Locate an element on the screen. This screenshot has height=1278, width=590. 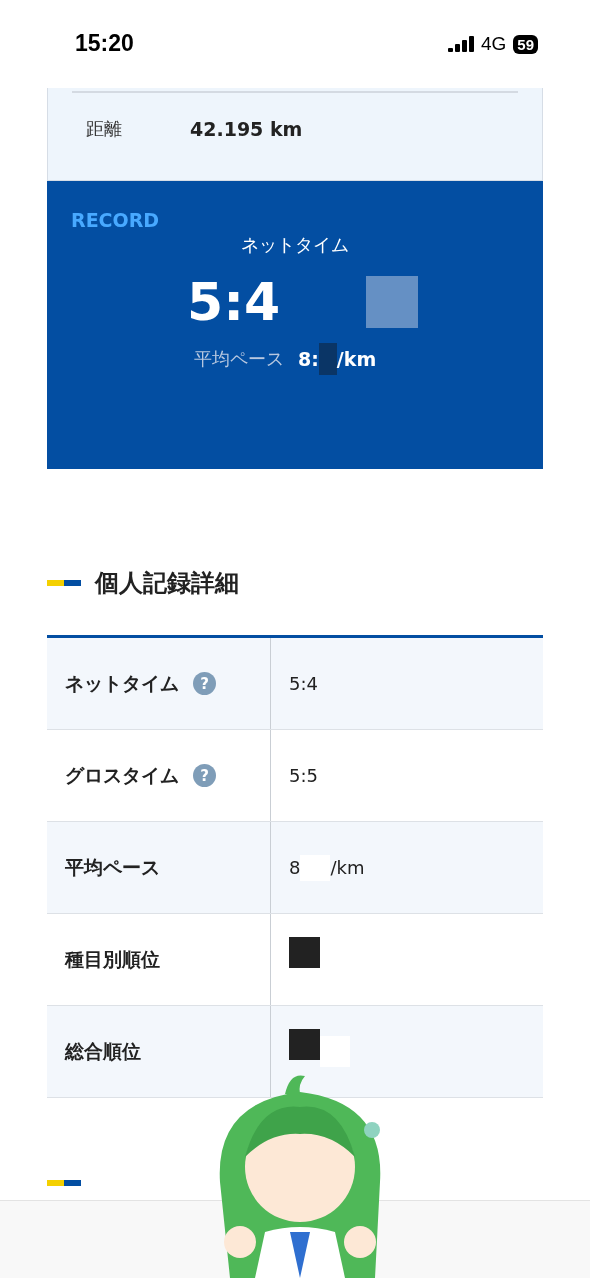
distance-value: 42.195 km is located at coordinates (246, 129).